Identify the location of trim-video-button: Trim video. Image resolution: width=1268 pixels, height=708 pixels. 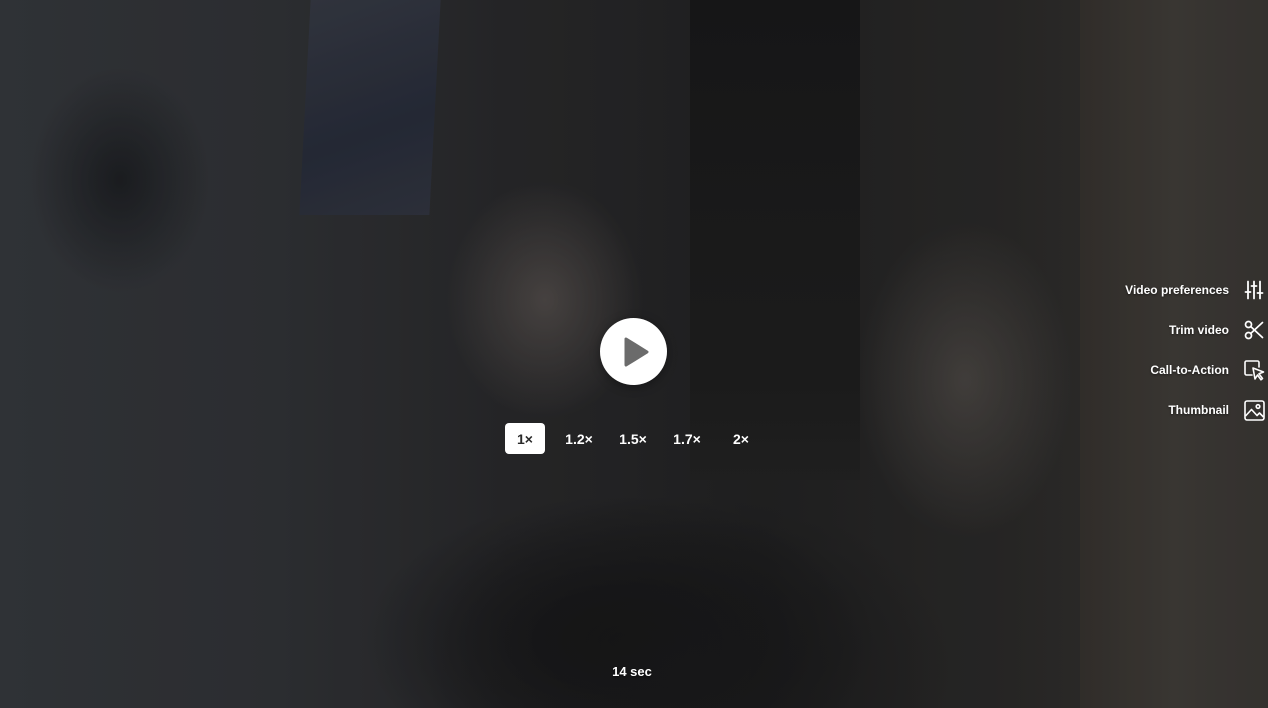
(1217, 330).